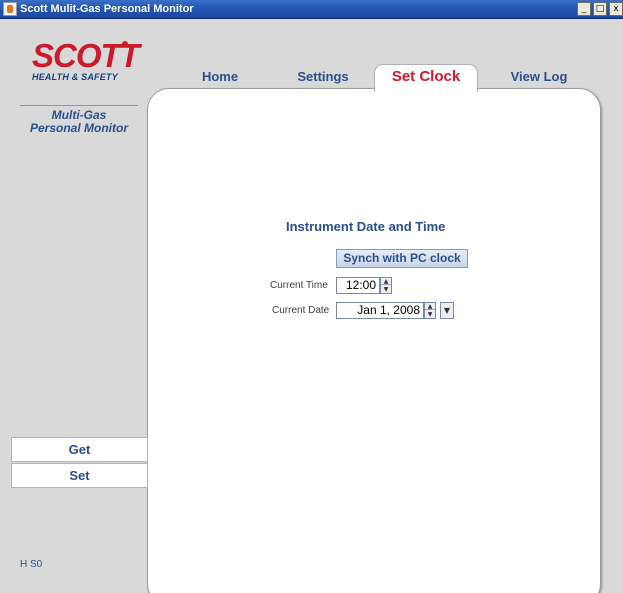 This screenshot has width=623, height=593. Describe the element at coordinates (358, 285) in the screenshot. I see `current-time-field: 12:00` at that location.